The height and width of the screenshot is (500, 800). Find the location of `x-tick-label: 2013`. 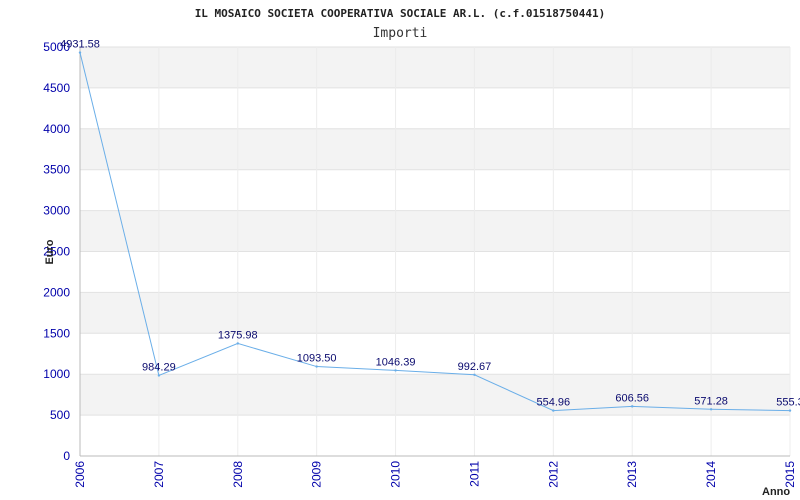

x-tick-label: 2013 is located at coordinates (632, 474).